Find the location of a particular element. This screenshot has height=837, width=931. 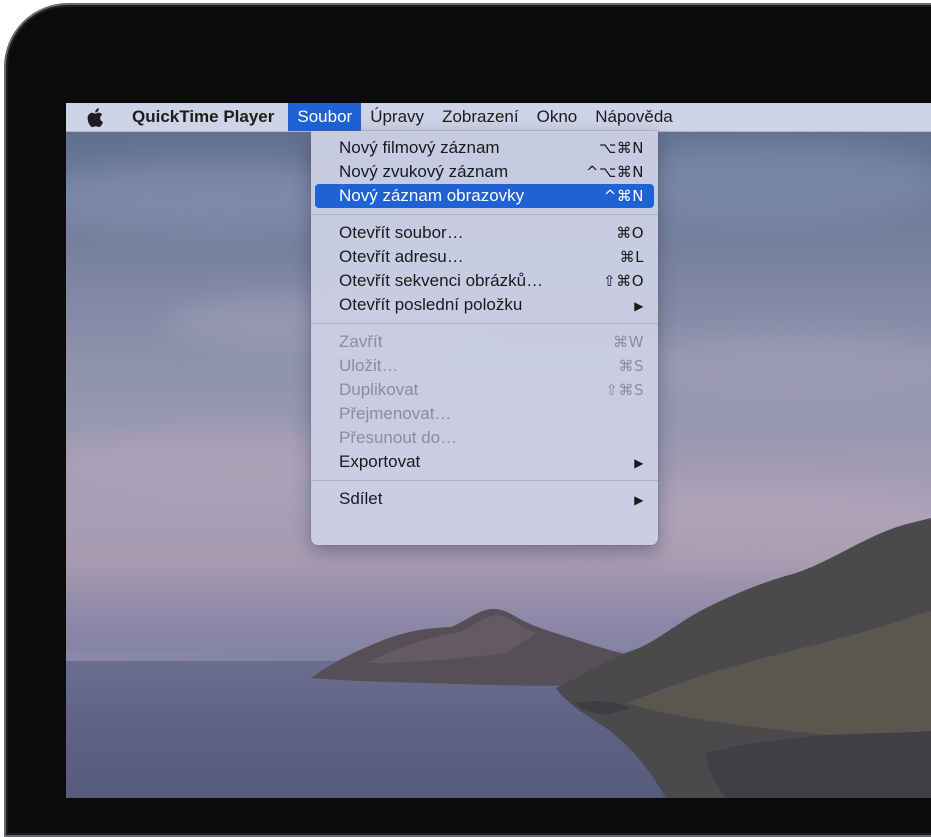

menu-item-label: Duplikovat is located at coordinates (379, 389).